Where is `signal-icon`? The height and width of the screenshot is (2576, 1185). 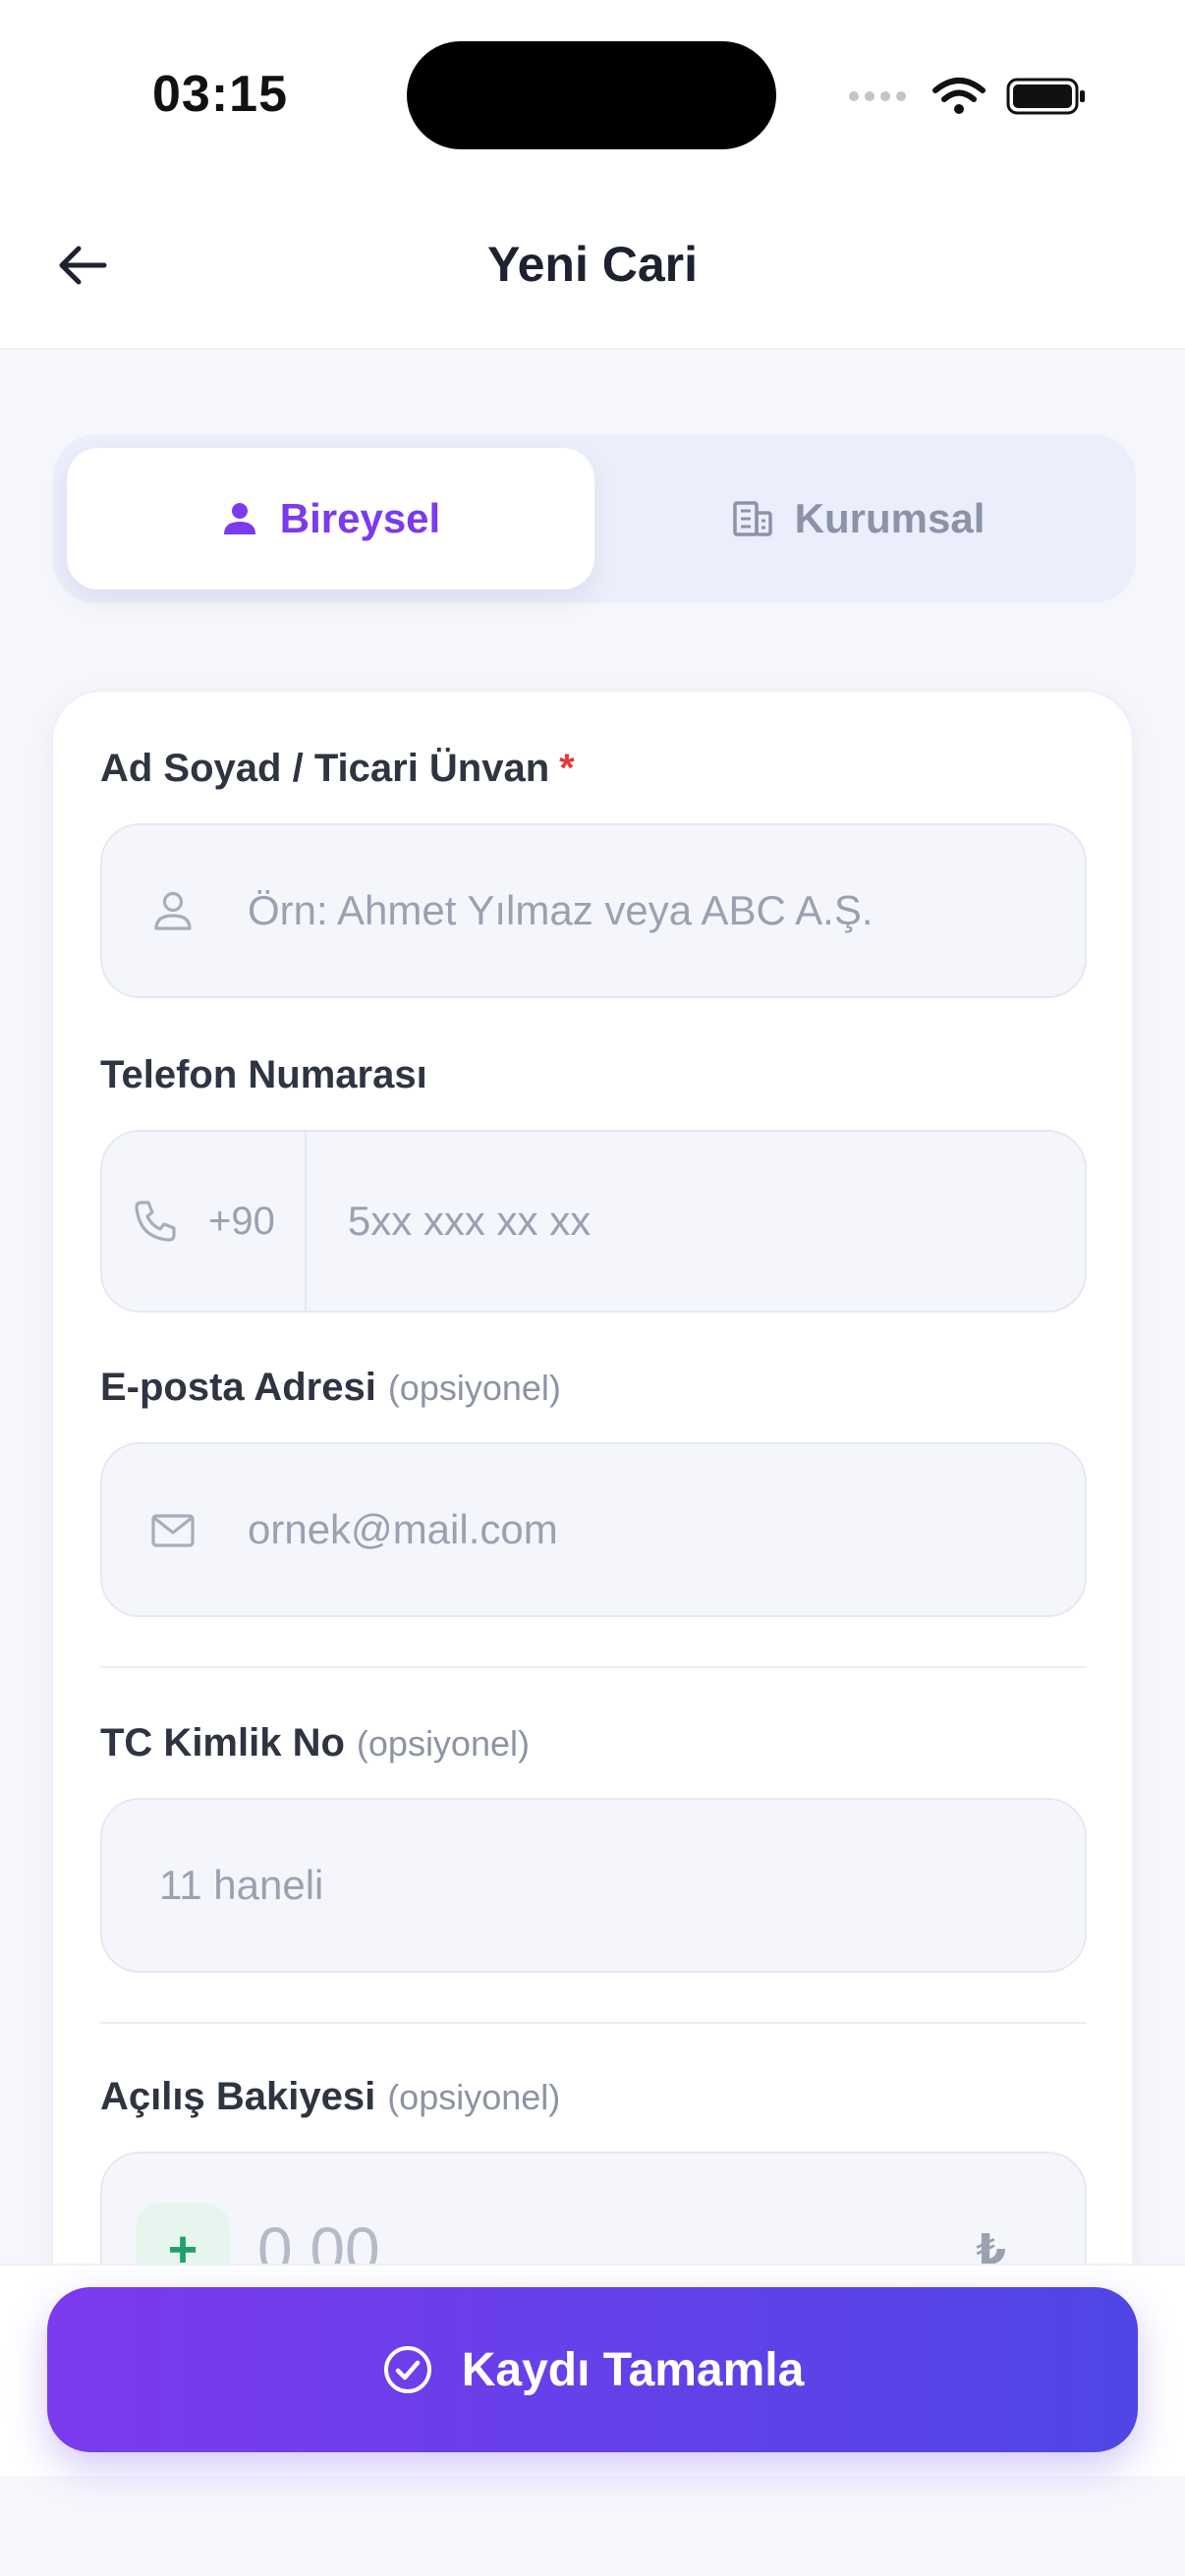
signal-icon is located at coordinates (878, 96).